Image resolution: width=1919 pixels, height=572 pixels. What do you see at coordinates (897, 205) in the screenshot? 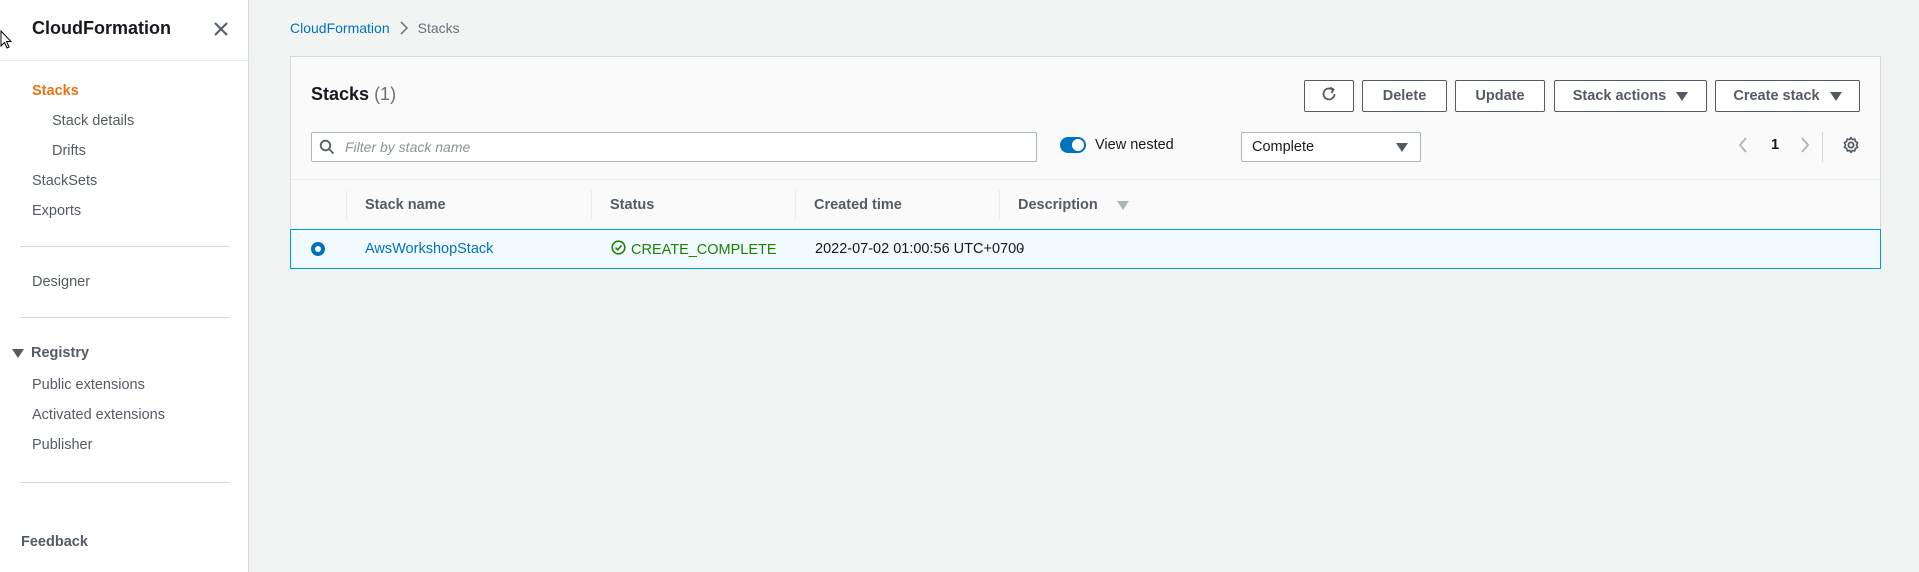
I see `column-created-time: Created time` at bounding box center [897, 205].